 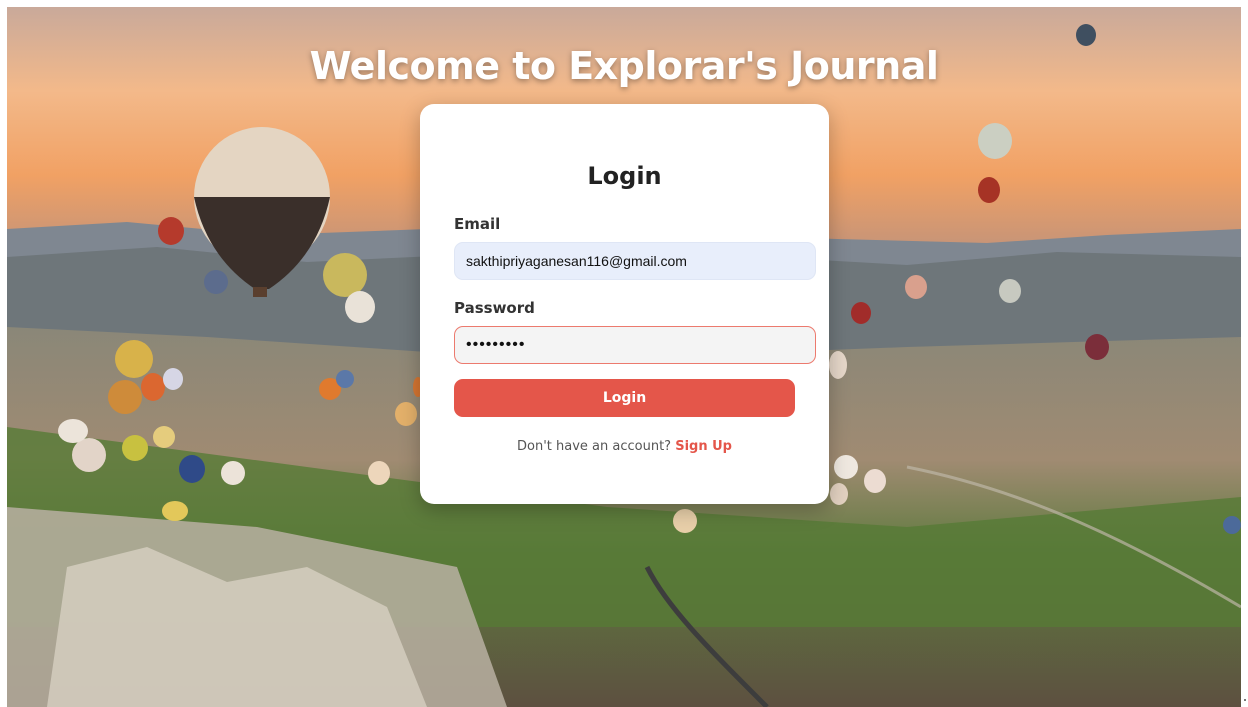 I want to click on signup-link: Sign Up, so click(x=703, y=446).